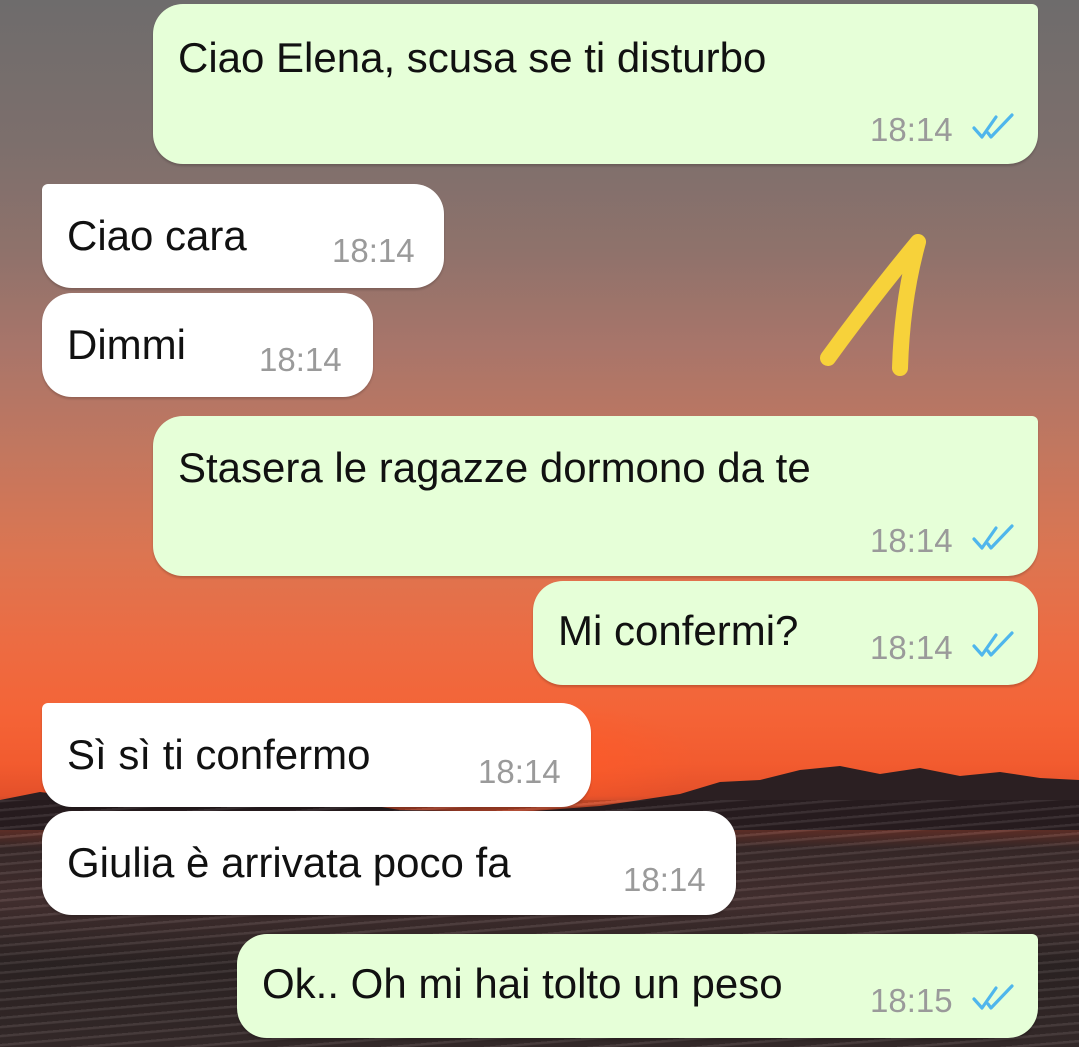 This screenshot has width=1079, height=1047. I want to click on message-bubble-incoming: Dimmi 18:14, so click(207, 345).